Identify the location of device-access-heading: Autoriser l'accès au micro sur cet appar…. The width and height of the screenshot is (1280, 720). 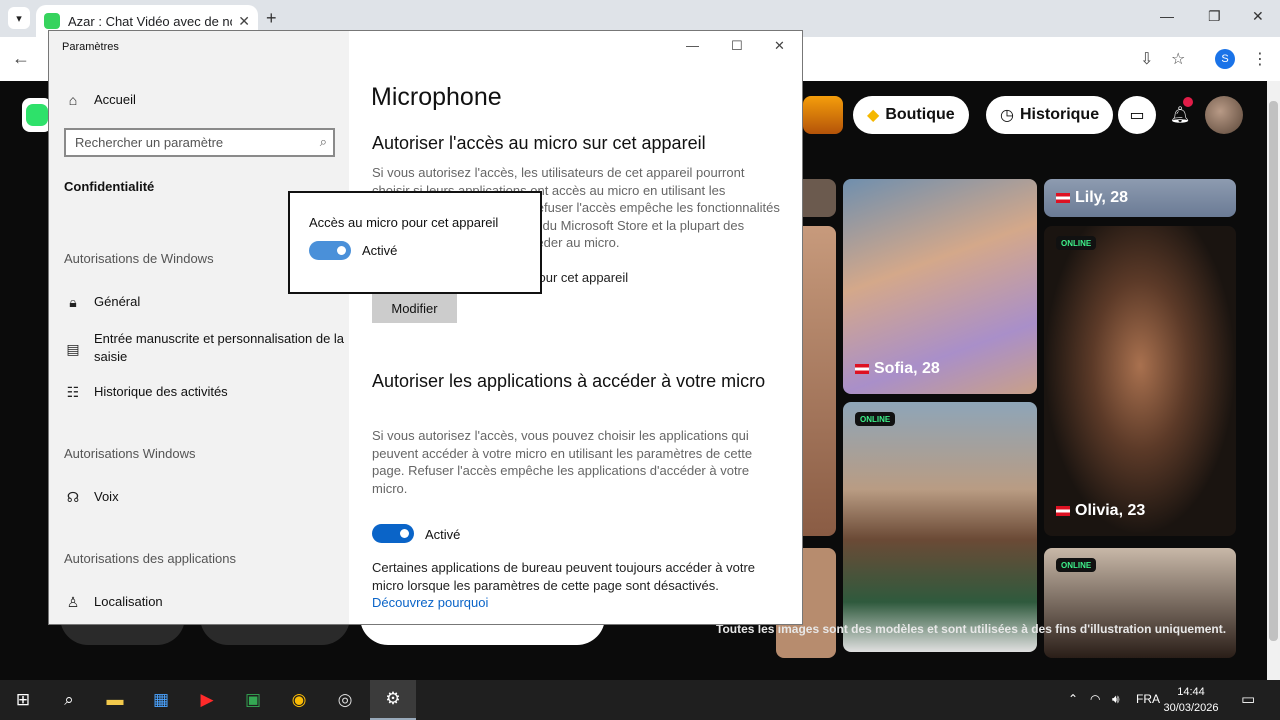
(539, 143).